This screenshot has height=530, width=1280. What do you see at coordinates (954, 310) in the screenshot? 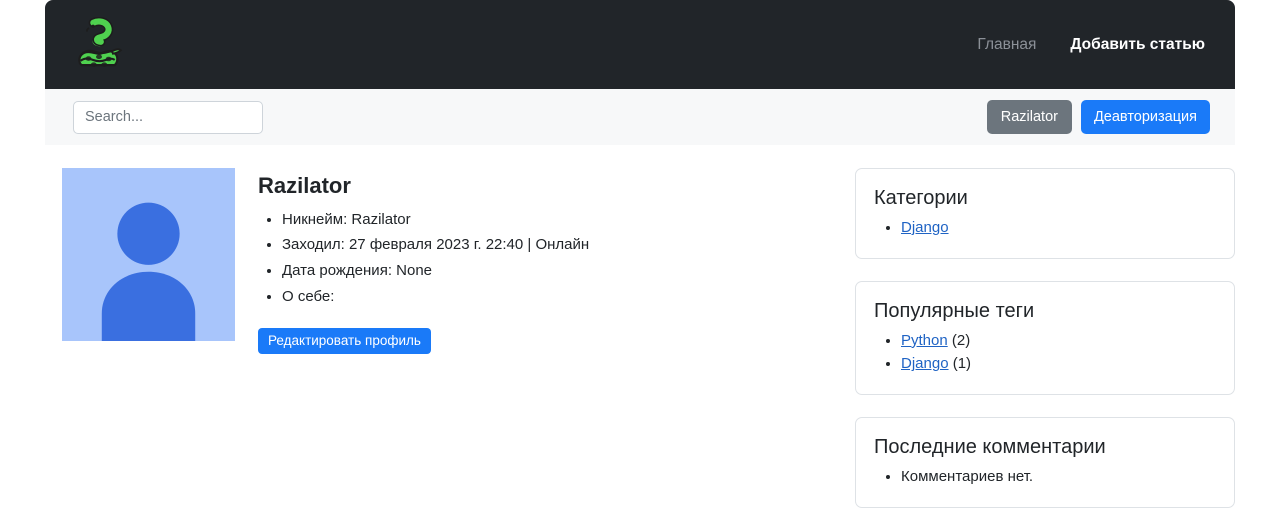
I see `popular-tags-title: Популярные теги` at bounding box center [954, 310].